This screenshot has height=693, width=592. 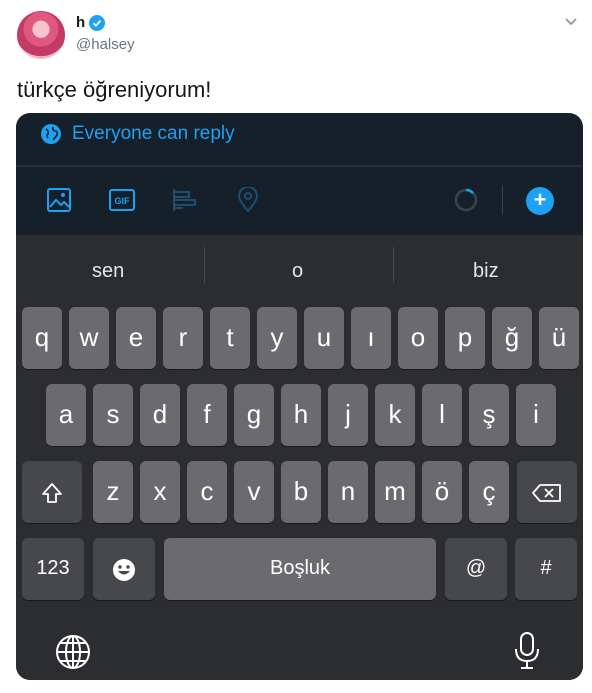 What do you see at coordinates (395, 415) in the screenshot?
I see `key-k: k` at bounding box center [395, 415].